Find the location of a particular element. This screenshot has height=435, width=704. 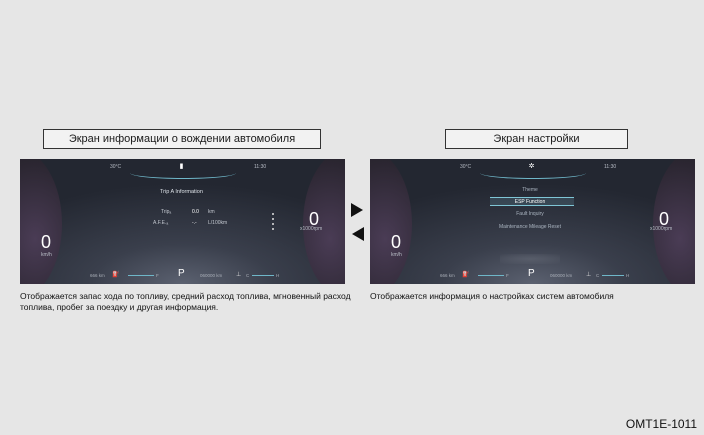

figure-code: OMT1E-1011 is located at coordinates (661, 424).